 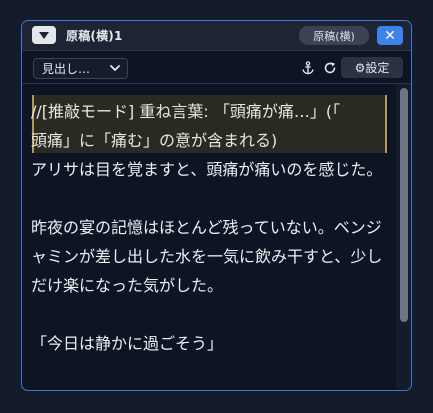 I want to click on triangle-down-icon, so click(x=44, y=35).